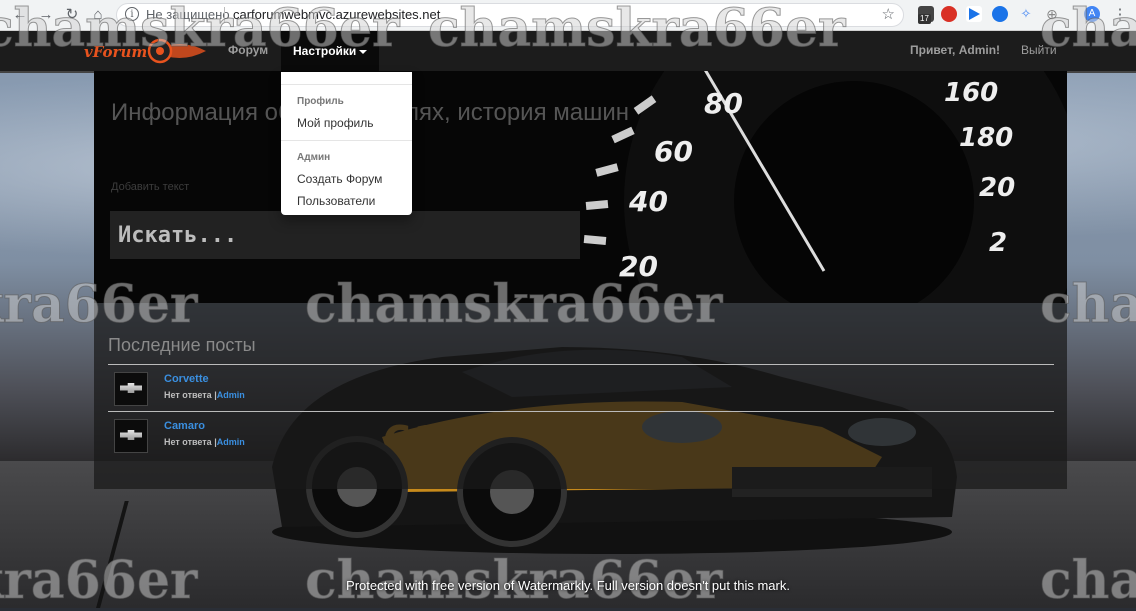  Describe the element at coordinates (581, 387) in the screenshot. I see `post-row: Corvette Нет ответа |Admin` at that location.